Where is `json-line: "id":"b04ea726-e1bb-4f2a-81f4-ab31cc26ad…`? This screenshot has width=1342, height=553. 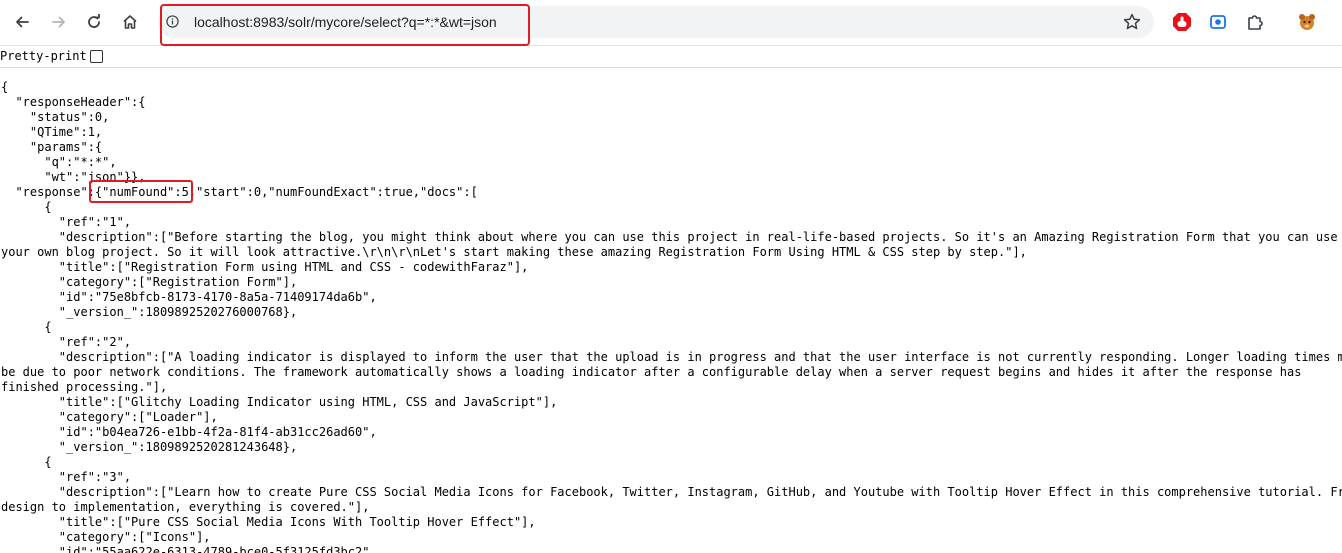 json-line: "id":"b04ea726-e1bb-4f2a-81f4-ab31cc26ad… is located at coordinates (189, 432).